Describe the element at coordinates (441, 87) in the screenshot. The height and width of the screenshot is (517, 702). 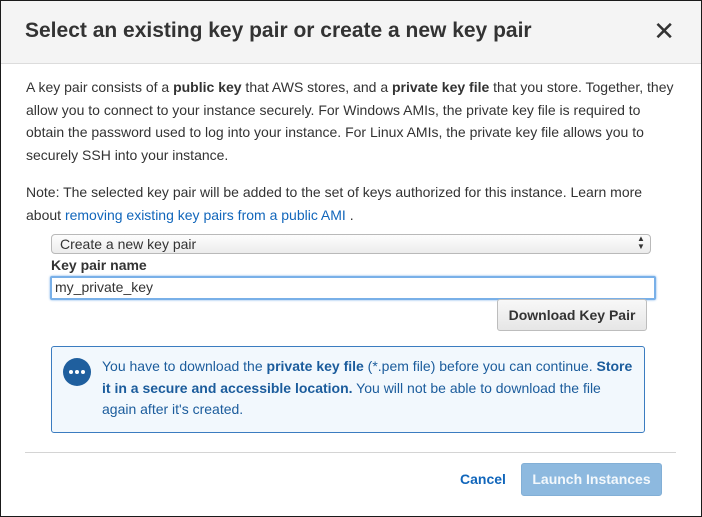
I see `intro-bold-private-key-file: private key file` at that location.